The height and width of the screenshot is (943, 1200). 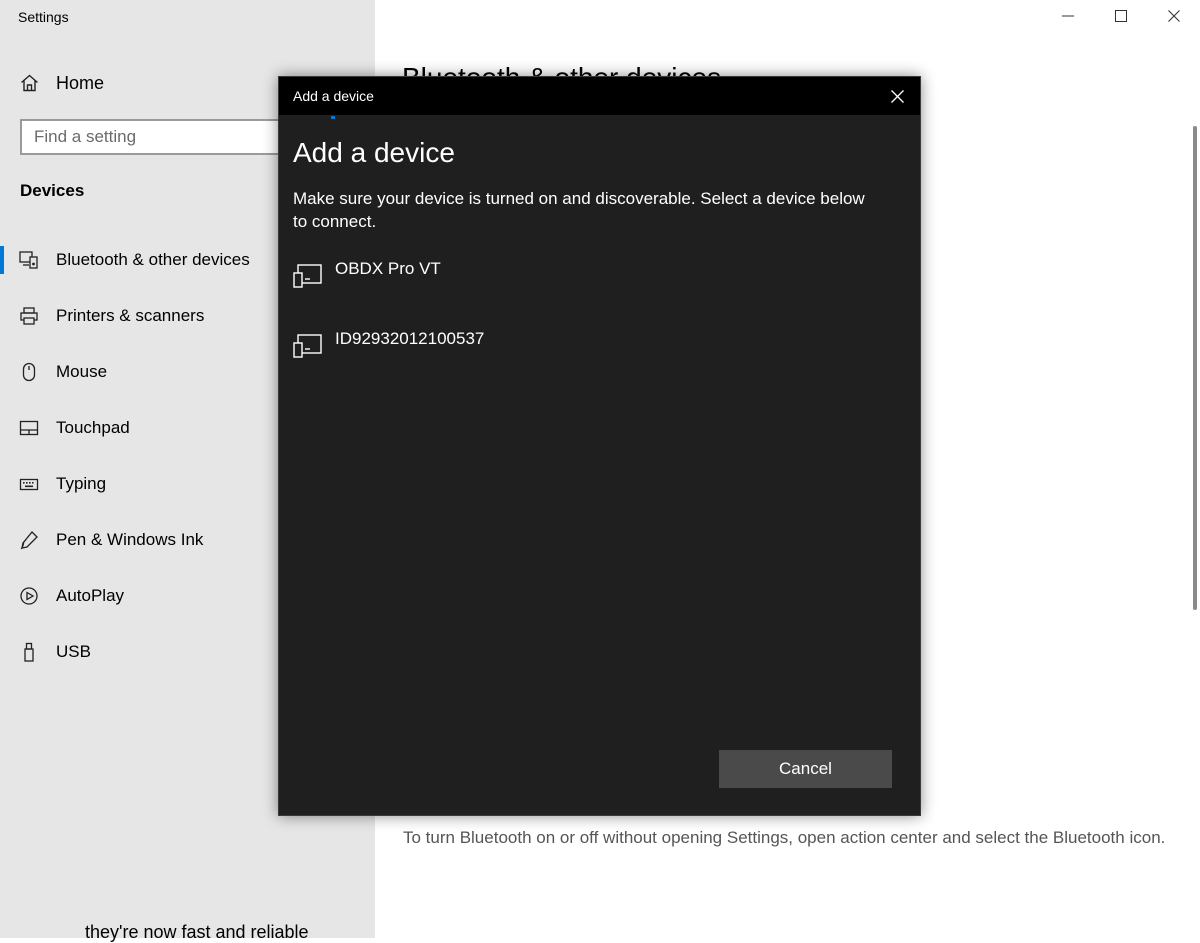 I want to click on device-item: OBDX Pro VT, so click(x=593, y=277).